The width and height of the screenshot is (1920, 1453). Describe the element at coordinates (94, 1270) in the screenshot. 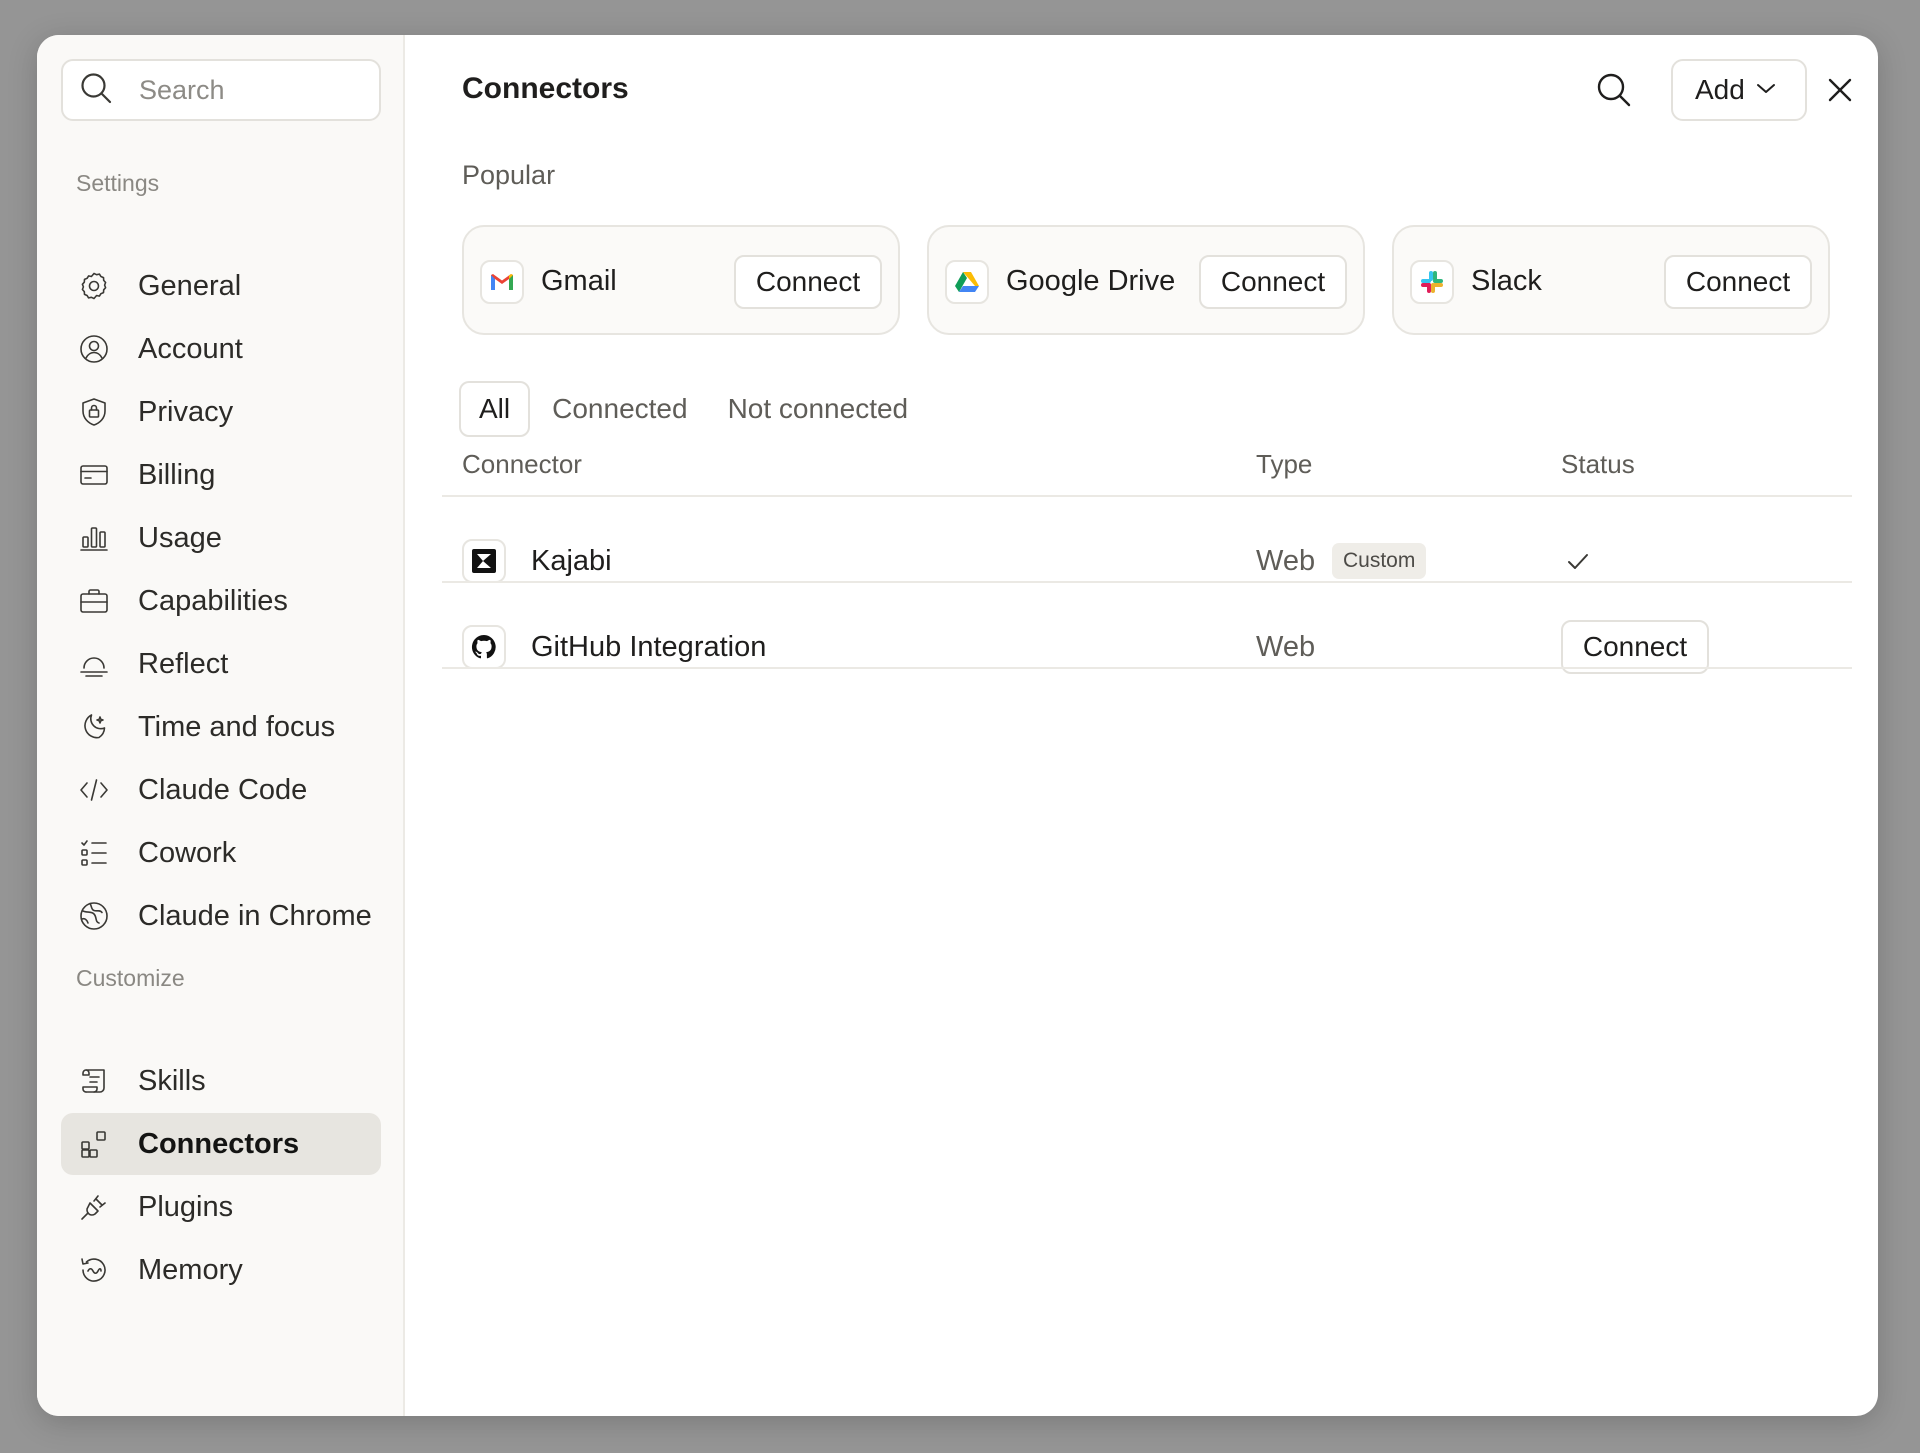

I see `memory-icon` at that location.